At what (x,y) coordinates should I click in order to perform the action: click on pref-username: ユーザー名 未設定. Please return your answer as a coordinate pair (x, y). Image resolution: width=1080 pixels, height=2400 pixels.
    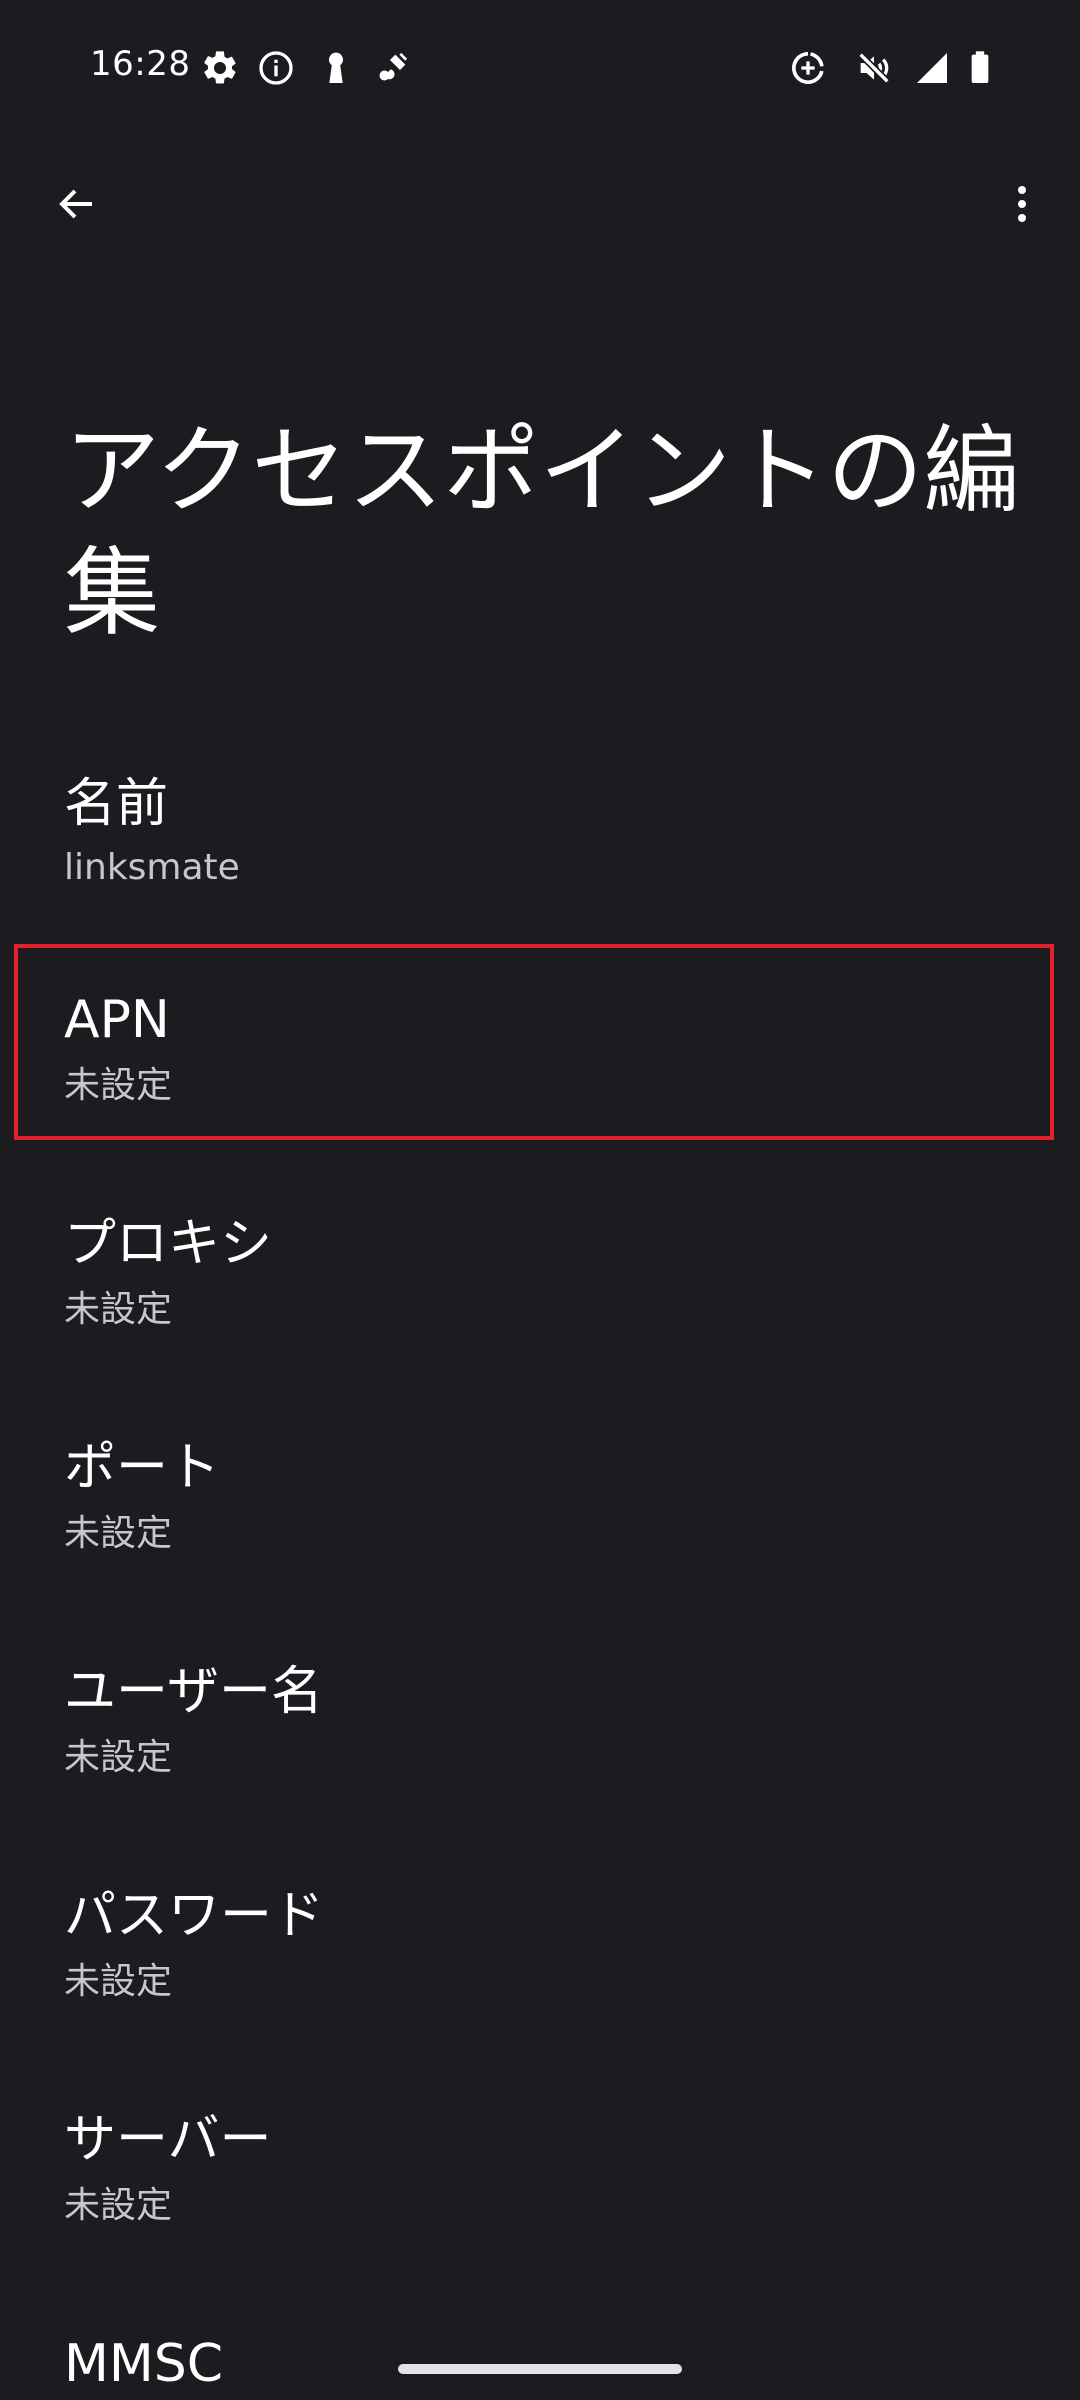
    Looking at the image, I should click on (540, 1730).